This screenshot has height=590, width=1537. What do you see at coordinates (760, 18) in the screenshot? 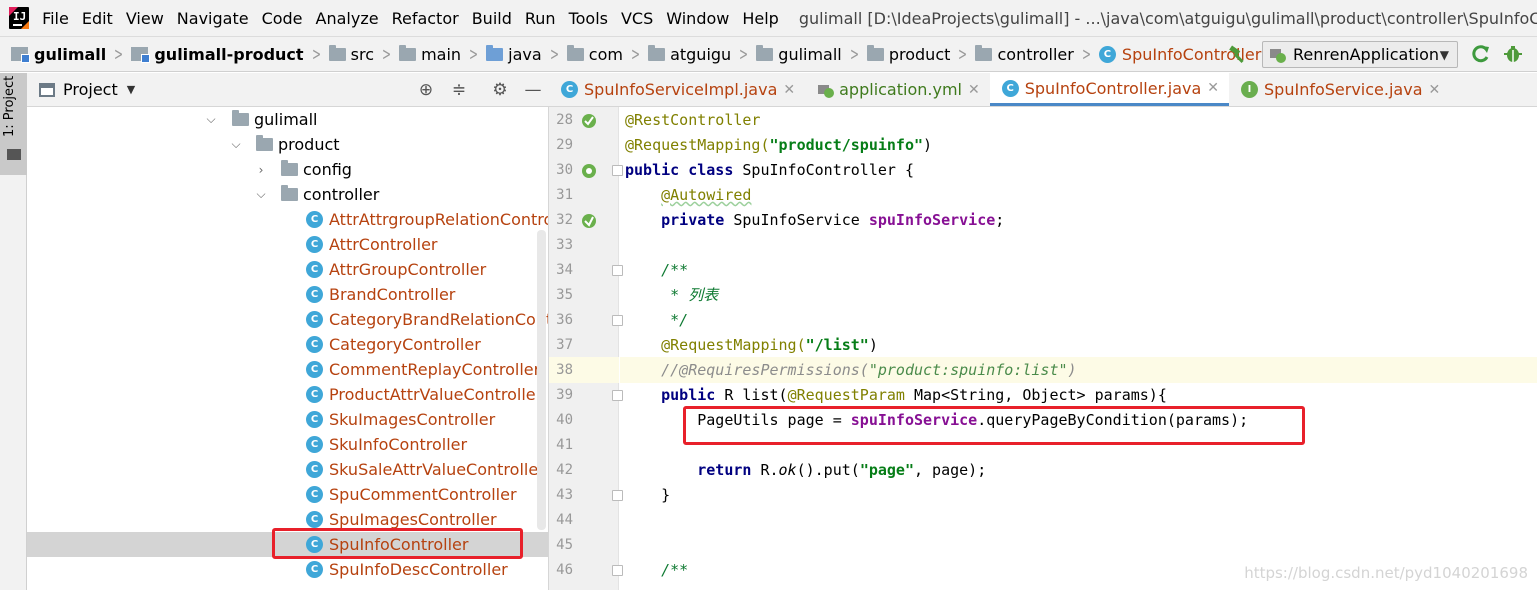
I see `menu-help: Help` at bounding box center [760, 18].